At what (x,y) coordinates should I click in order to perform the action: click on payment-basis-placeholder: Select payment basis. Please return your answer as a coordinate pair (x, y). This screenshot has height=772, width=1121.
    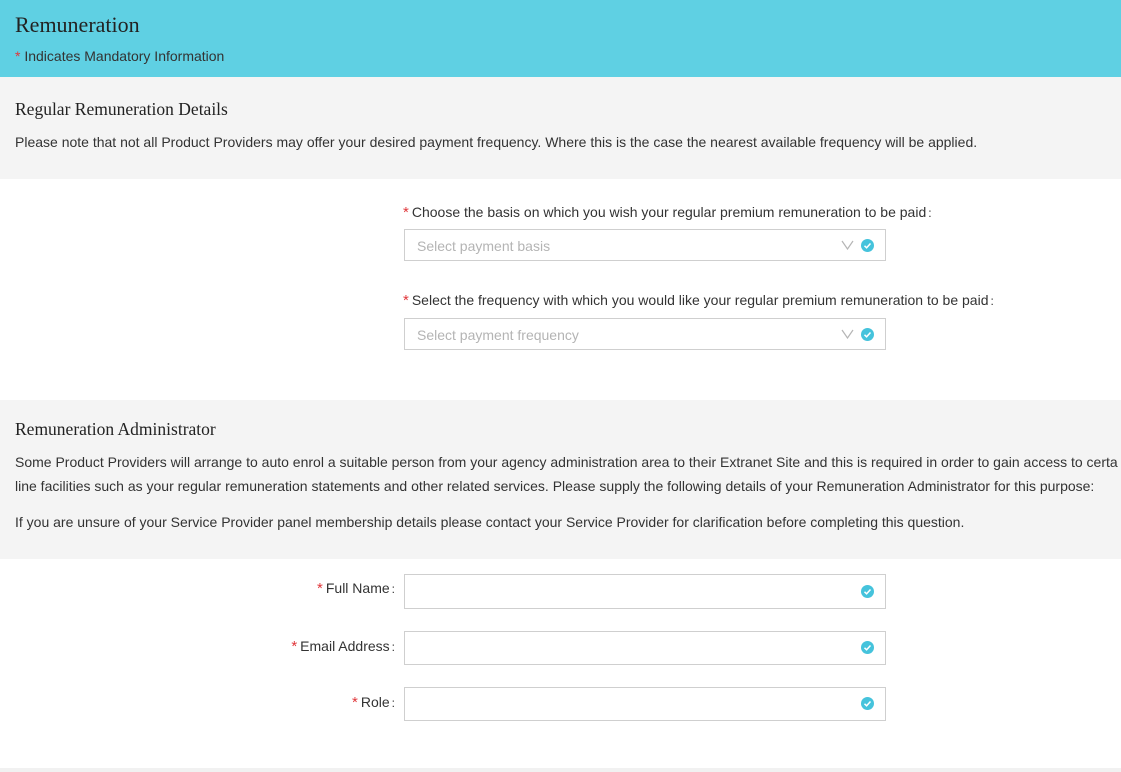
    Looking at the image, I should click on (484, 246).